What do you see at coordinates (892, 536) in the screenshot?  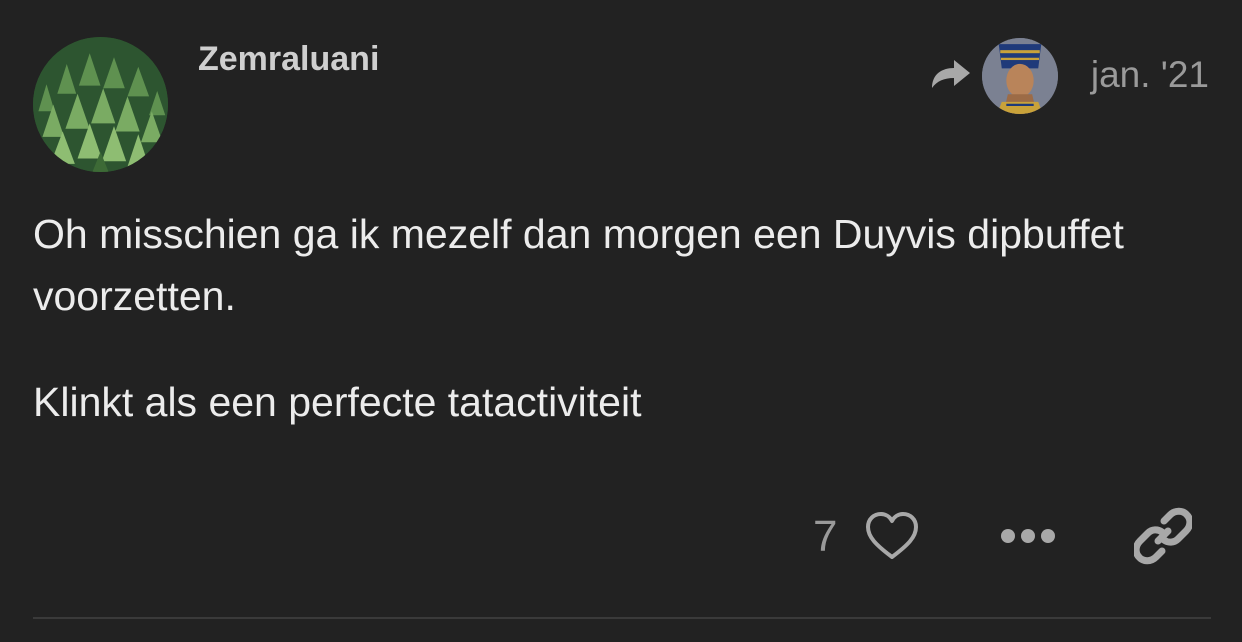 I see `heart-icon` at bounding box center [892, 536].